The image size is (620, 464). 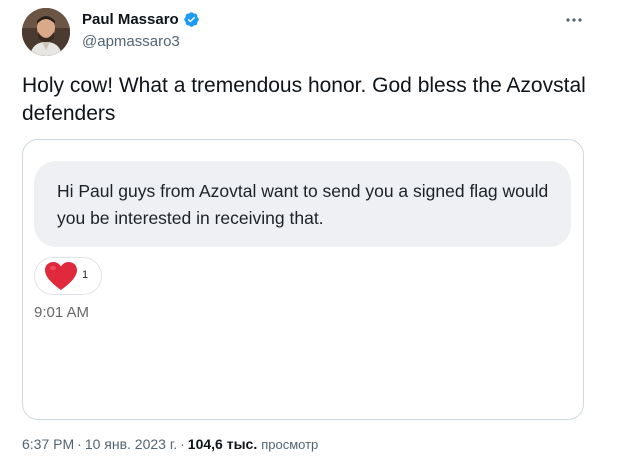 I want to click on heart-icon, so click(x=61, y=276).